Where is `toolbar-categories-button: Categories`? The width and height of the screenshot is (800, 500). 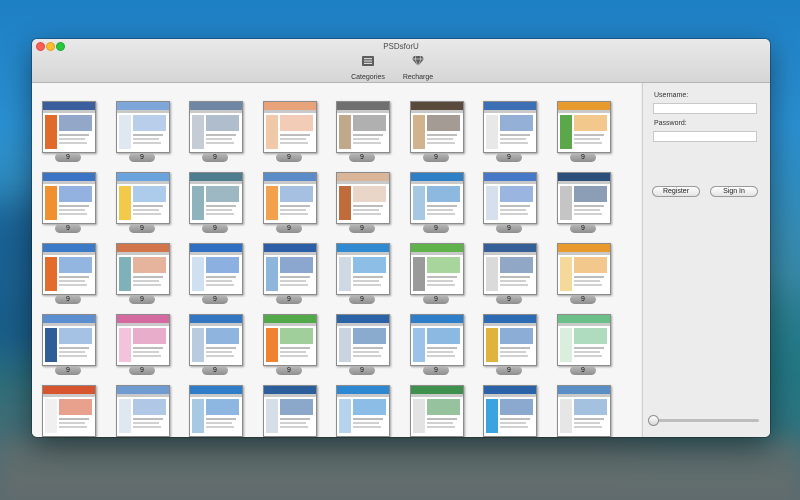 toolbar-categories-button: Categories is located at coordinates (368, 68).